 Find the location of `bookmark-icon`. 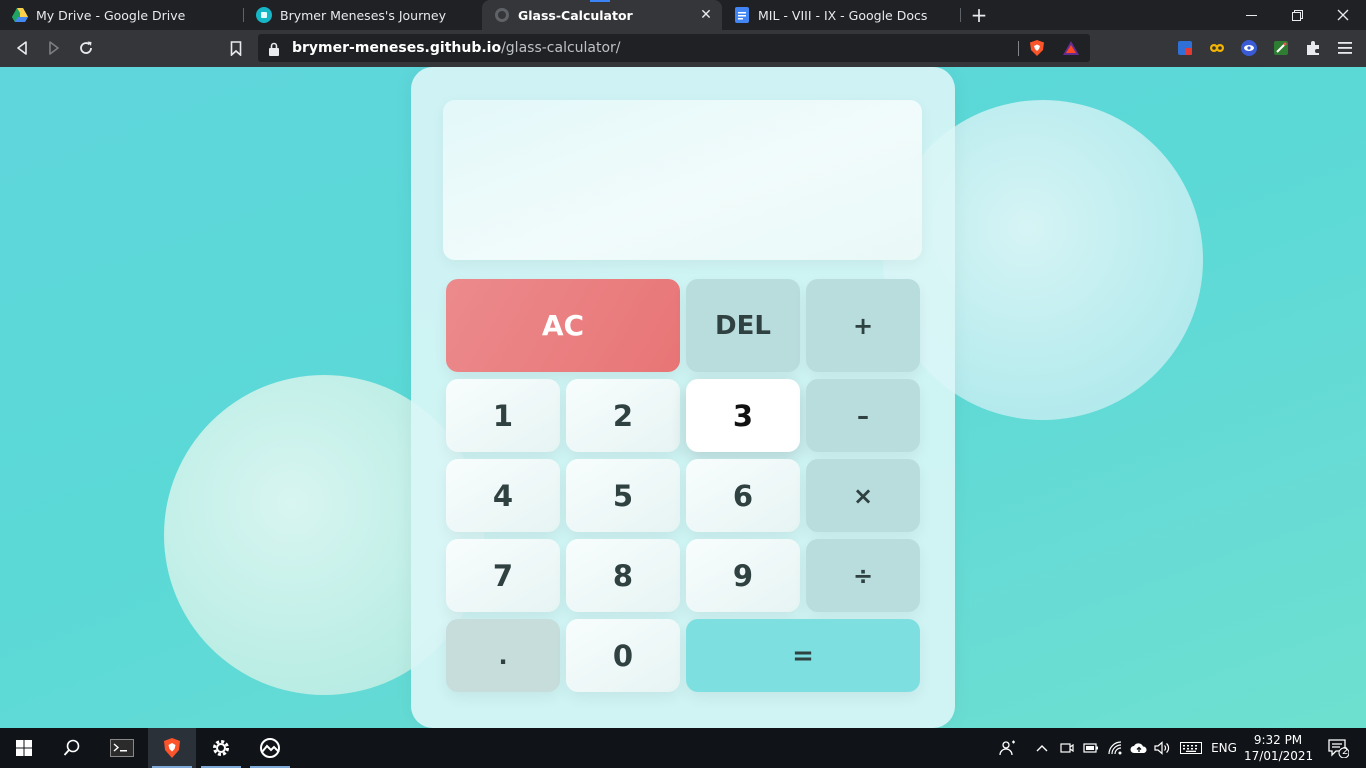

bookmark-icon is located at coordinates (236, 48).